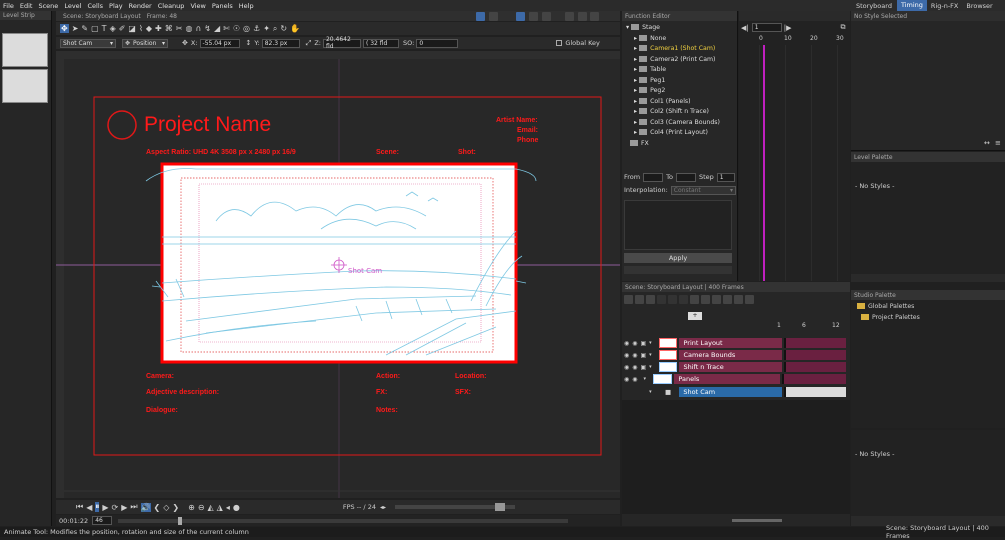 This screenshot has width=1005, height=540. I want to click on tree-item-fx: FX, so click(682, 144).